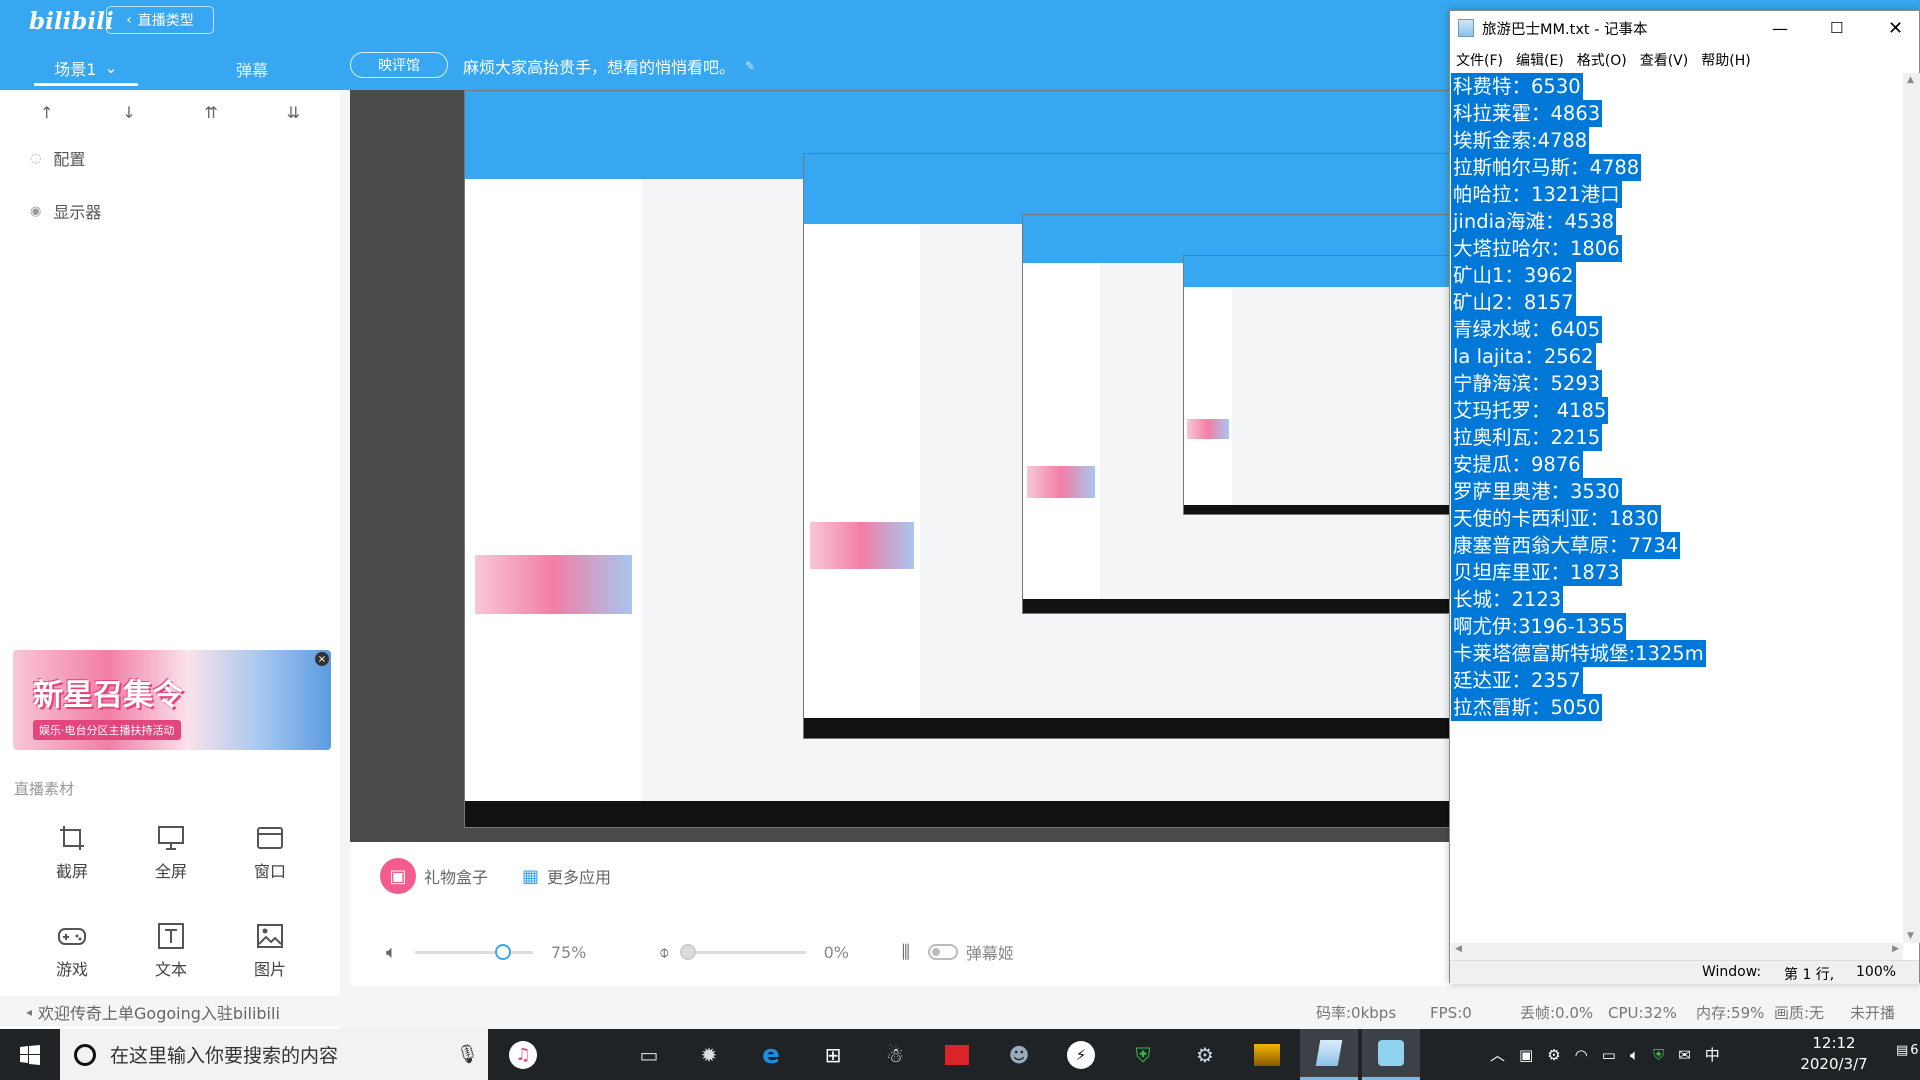  I want to click on megaphone-icon: ◂, so click(29, 1012).